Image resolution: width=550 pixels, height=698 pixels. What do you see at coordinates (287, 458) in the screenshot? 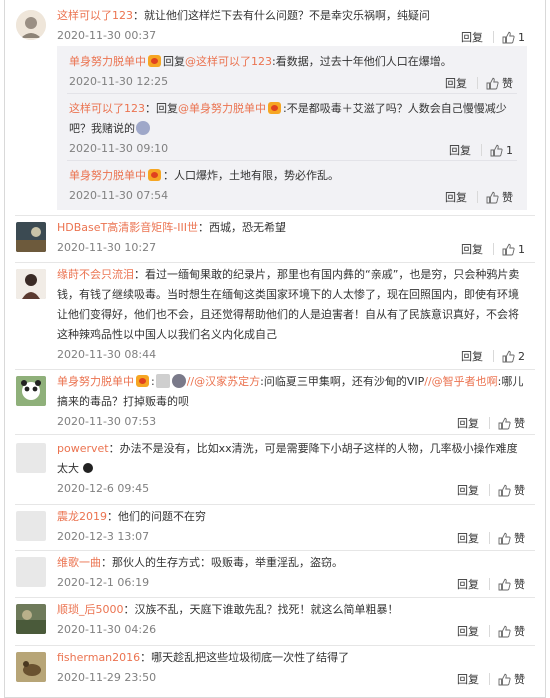
I see `comment-body: ：办法不是没有，比如xx清洗，可是需要降下小胡子这样的人物，几率极小操作难度太大` at bounding box center [287, 458].